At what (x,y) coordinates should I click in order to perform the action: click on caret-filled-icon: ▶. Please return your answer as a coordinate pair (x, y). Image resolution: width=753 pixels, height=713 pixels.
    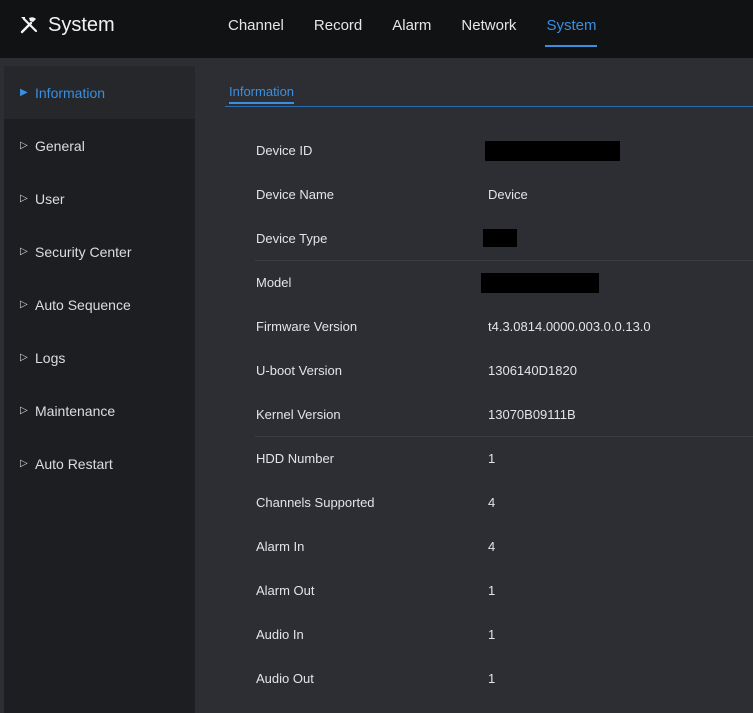
    Looking at the image, I should click on (24, 92).